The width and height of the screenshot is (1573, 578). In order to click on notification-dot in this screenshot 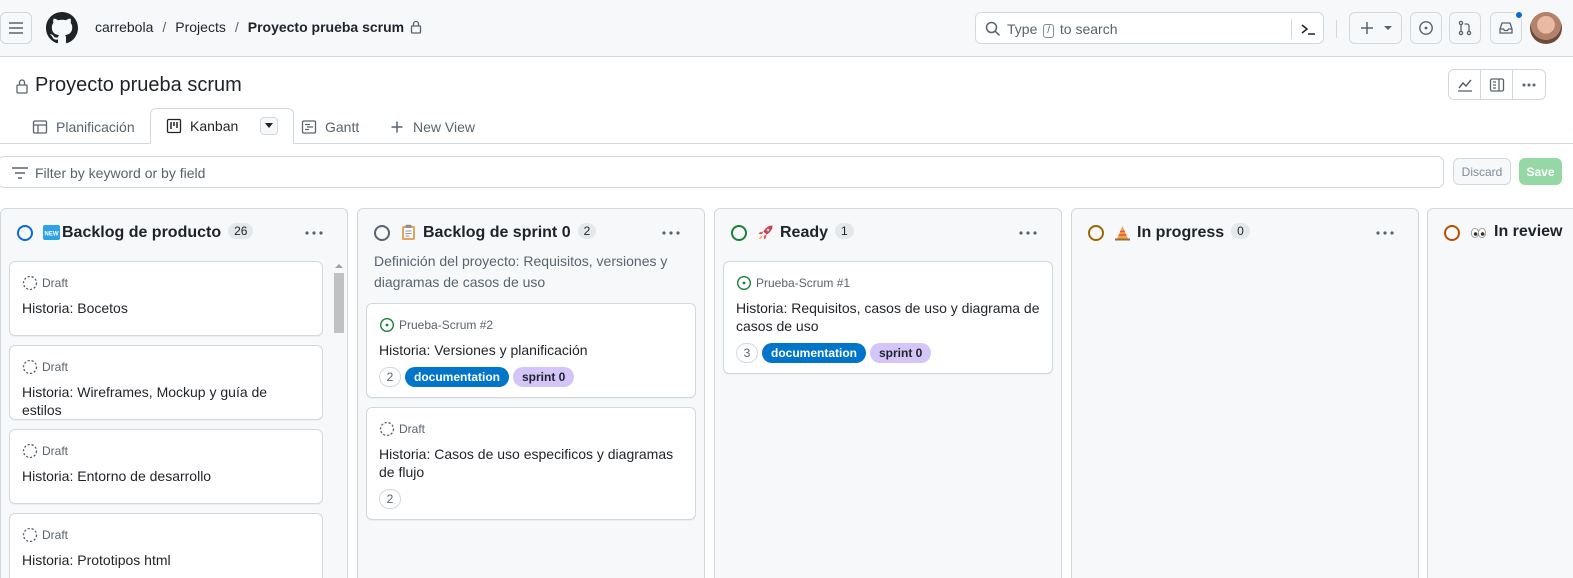, I will do `click(1519, 15)`.